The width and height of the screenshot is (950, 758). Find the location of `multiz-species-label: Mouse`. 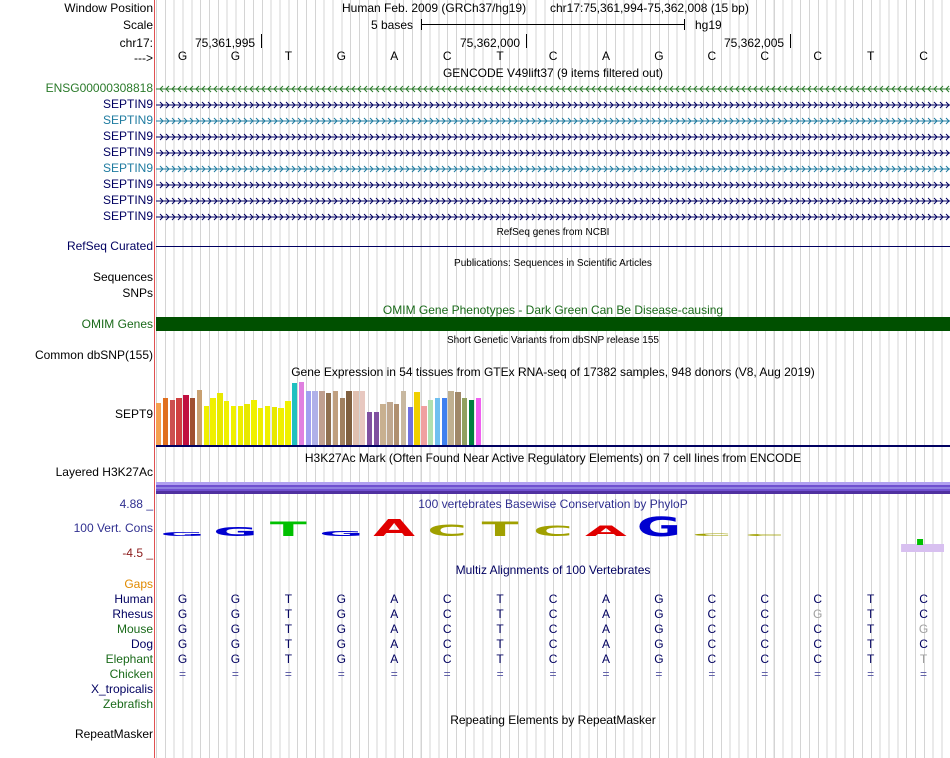

multiz-species-label: Mouse is located at coordinates (135, 629).